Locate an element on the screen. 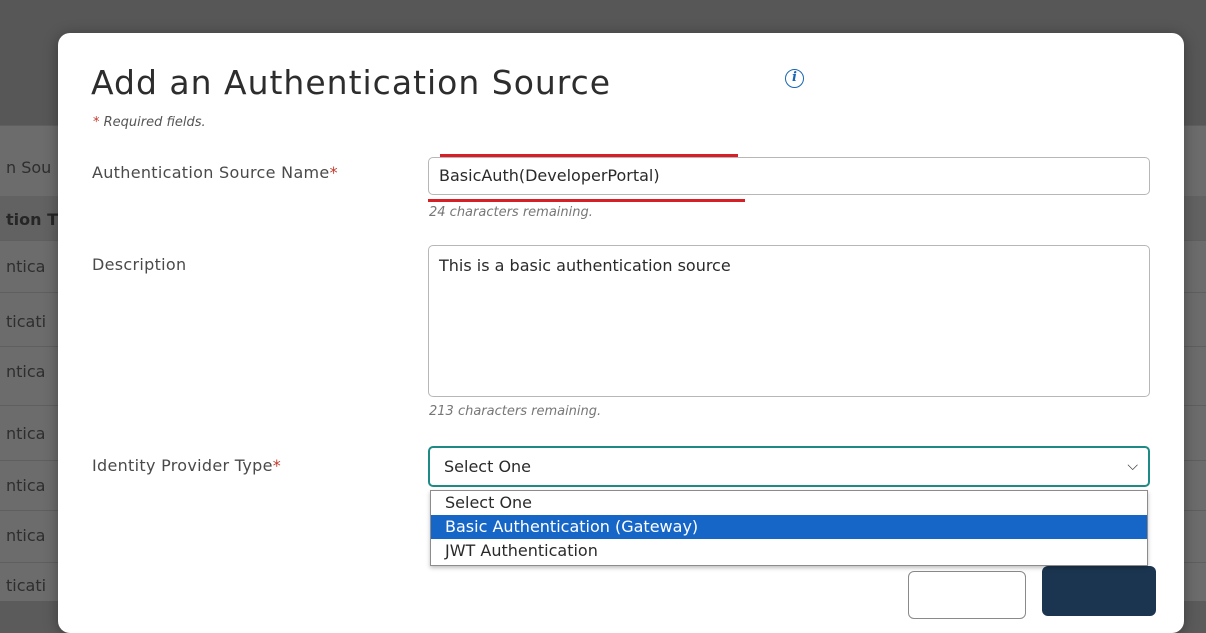 The image size is (1206, 633). name-characters-remaining: 24 characters remaining. is located at coordinates (511, 212).